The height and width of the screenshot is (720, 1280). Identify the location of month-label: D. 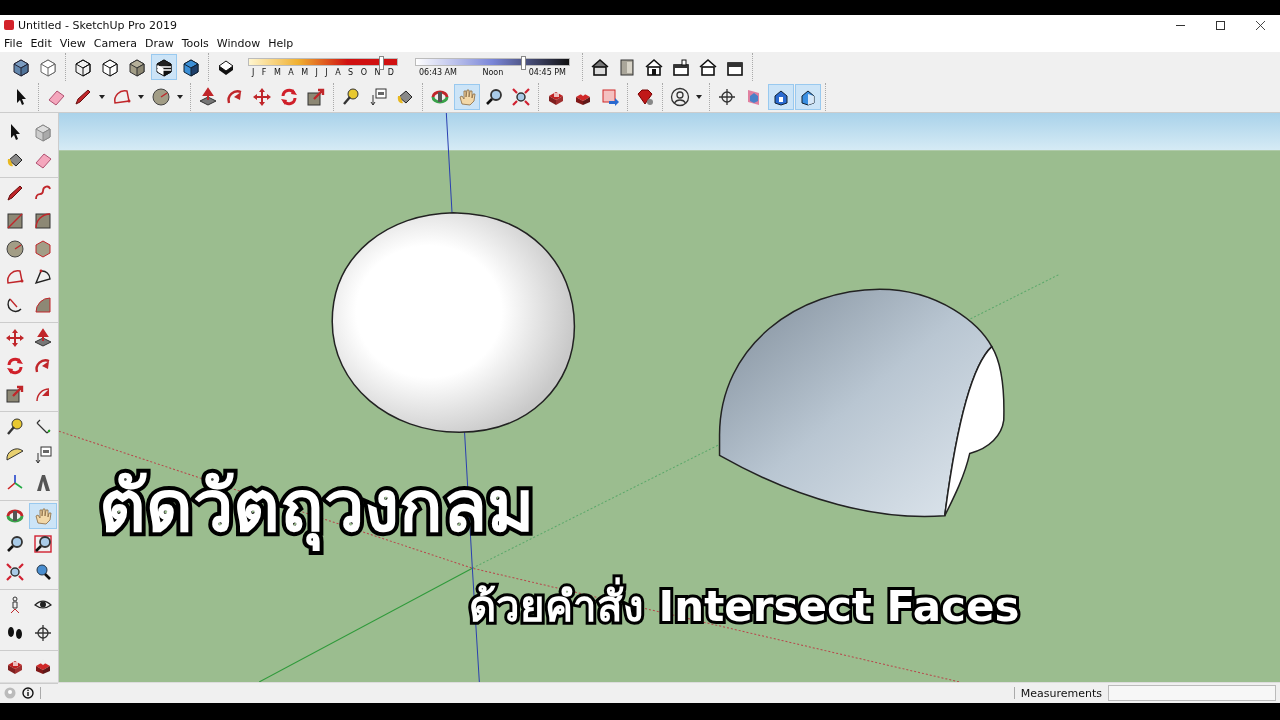
(390, 72).